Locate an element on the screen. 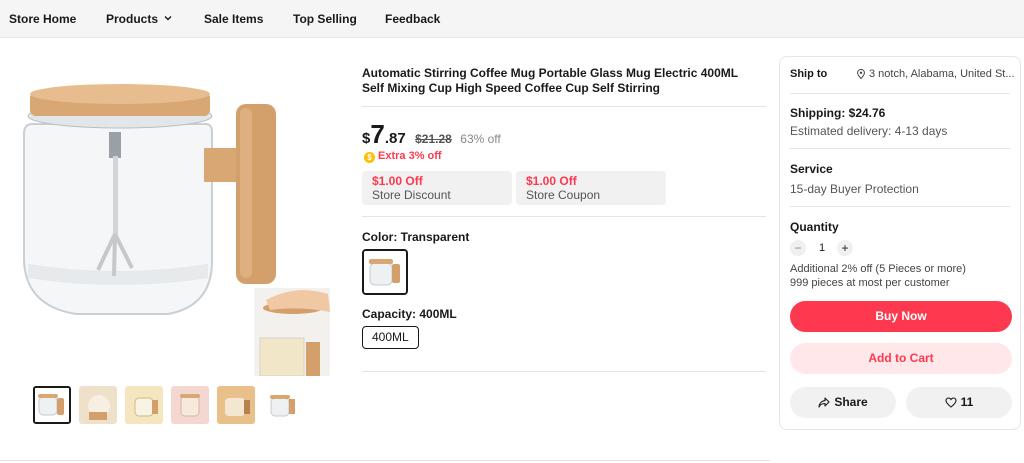 The height and width of the screenshot is (463, 1024). chevron-down-icon is located at coordinates (168, 18).